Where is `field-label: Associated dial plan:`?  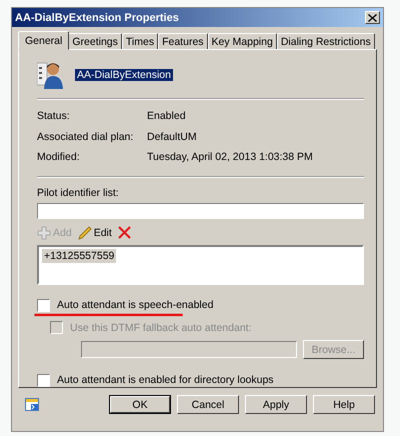 field-label: Associated dial plan: is located at coordinates (85, 136).